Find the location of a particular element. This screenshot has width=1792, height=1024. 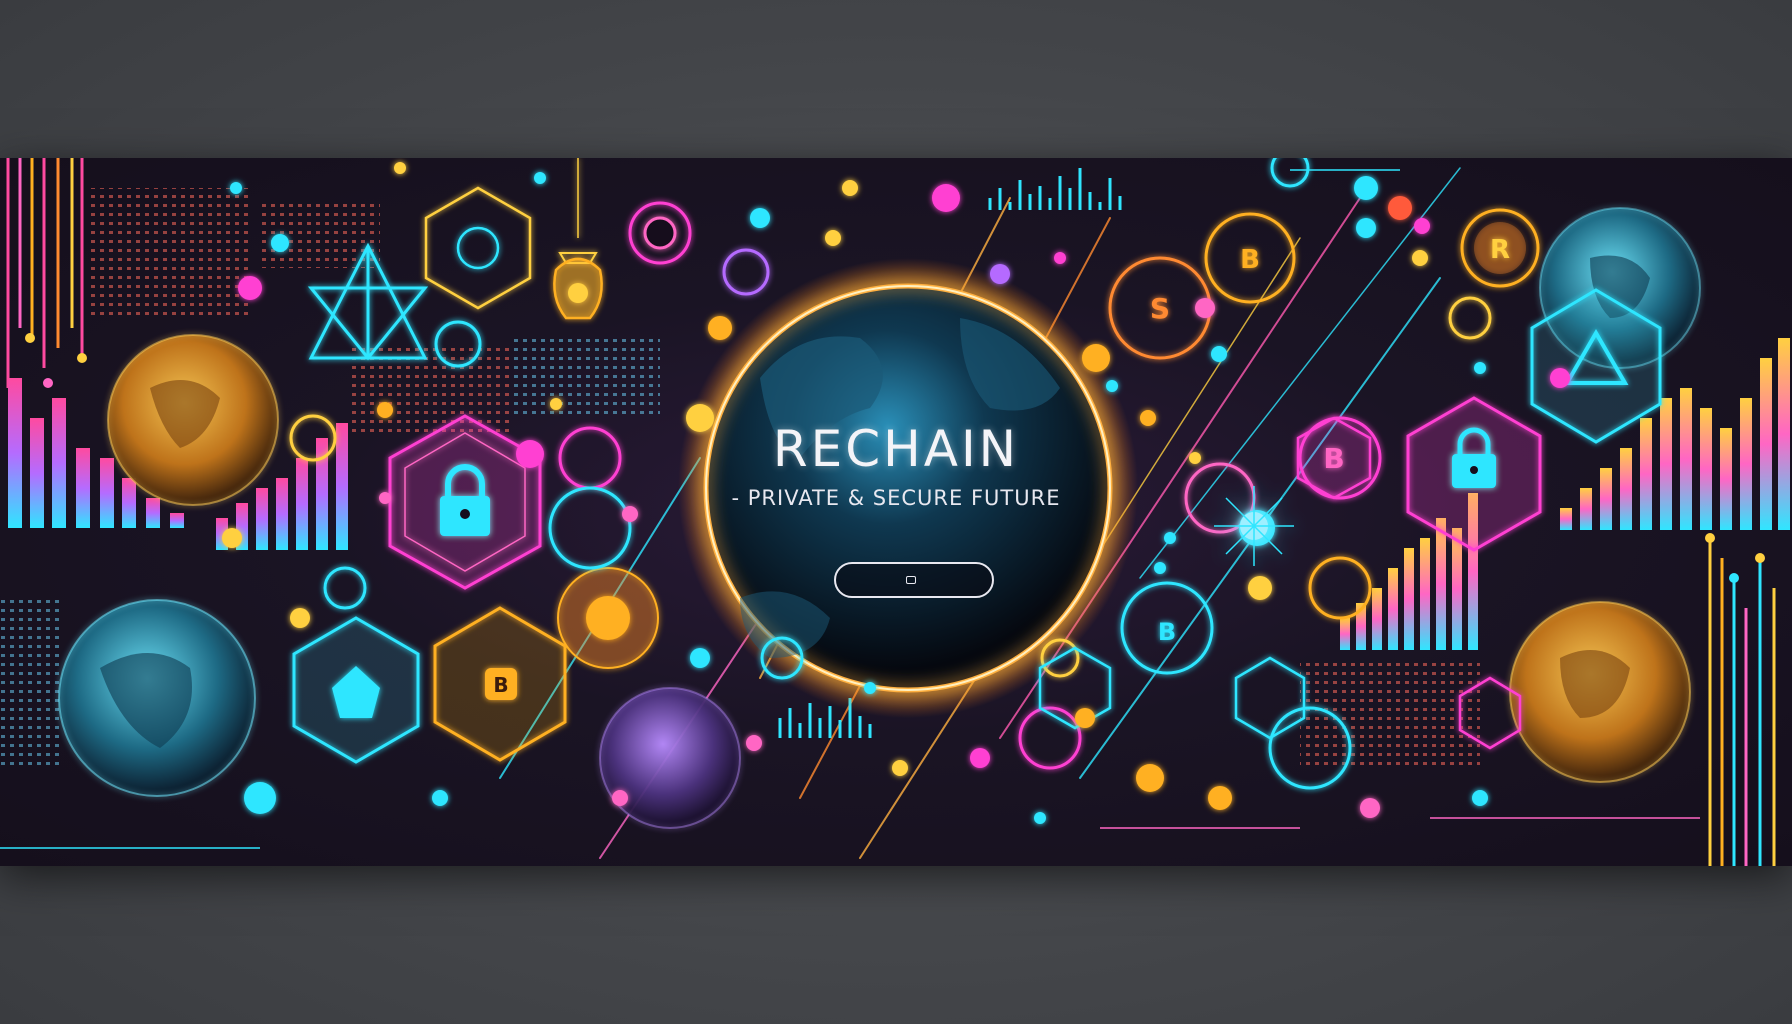

waveform-top is located at coordinates (1055, 189).